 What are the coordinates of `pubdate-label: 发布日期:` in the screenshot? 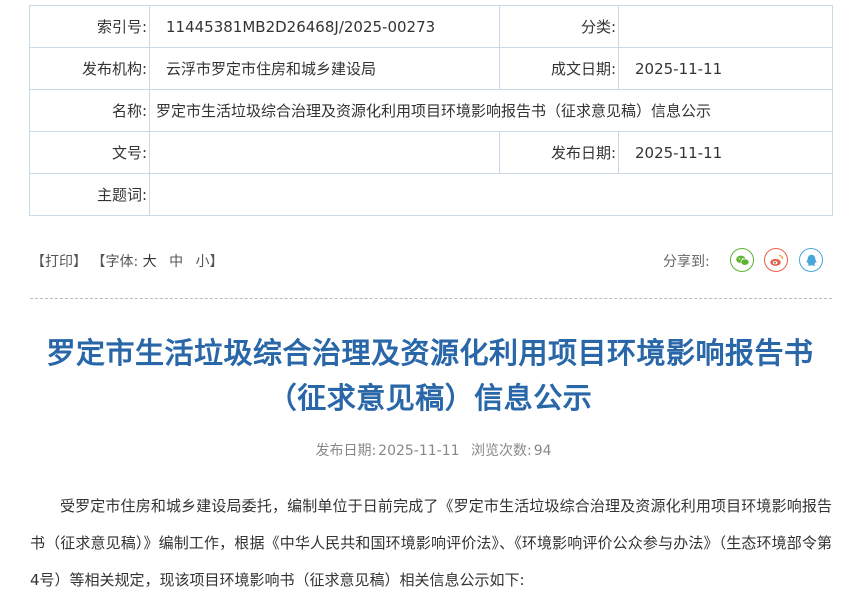 It's located at (559, 152).